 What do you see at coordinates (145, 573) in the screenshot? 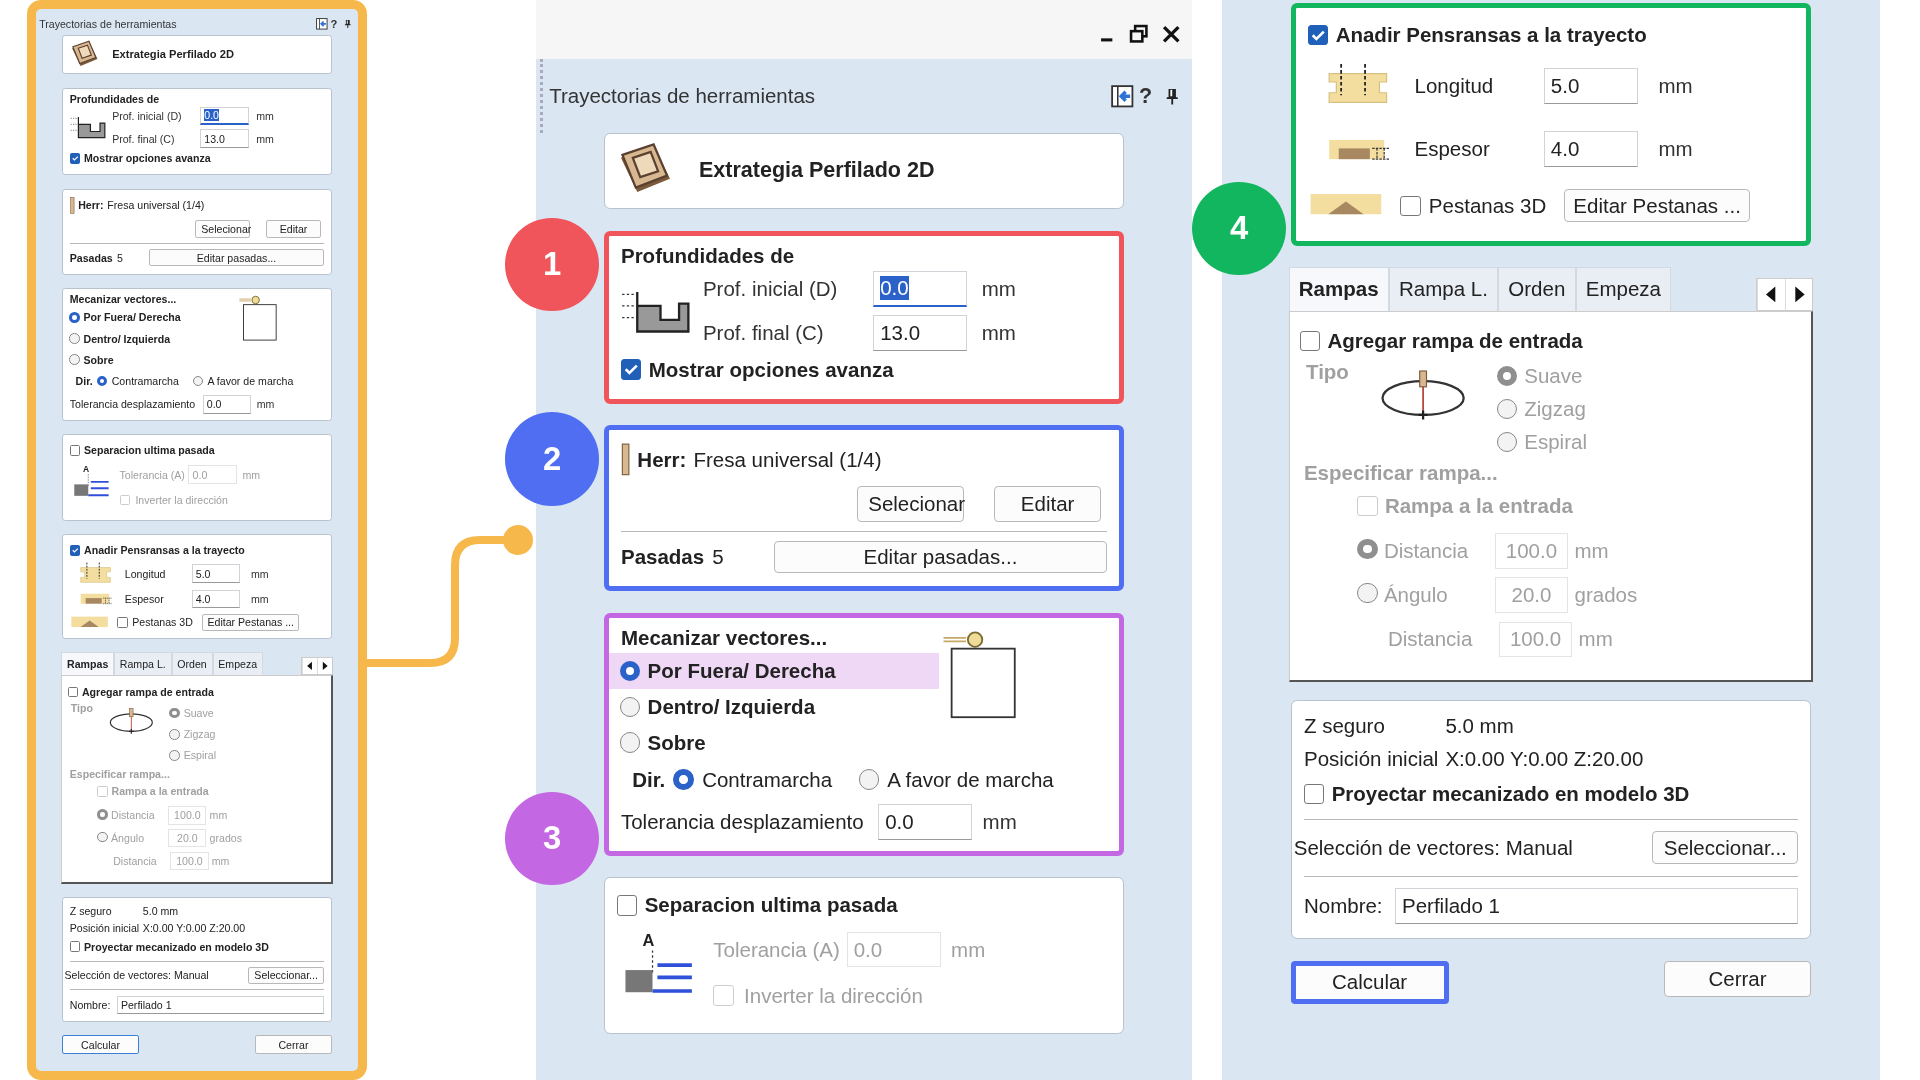
I see `field-label: Longitud` at bounding box center [145, 573].